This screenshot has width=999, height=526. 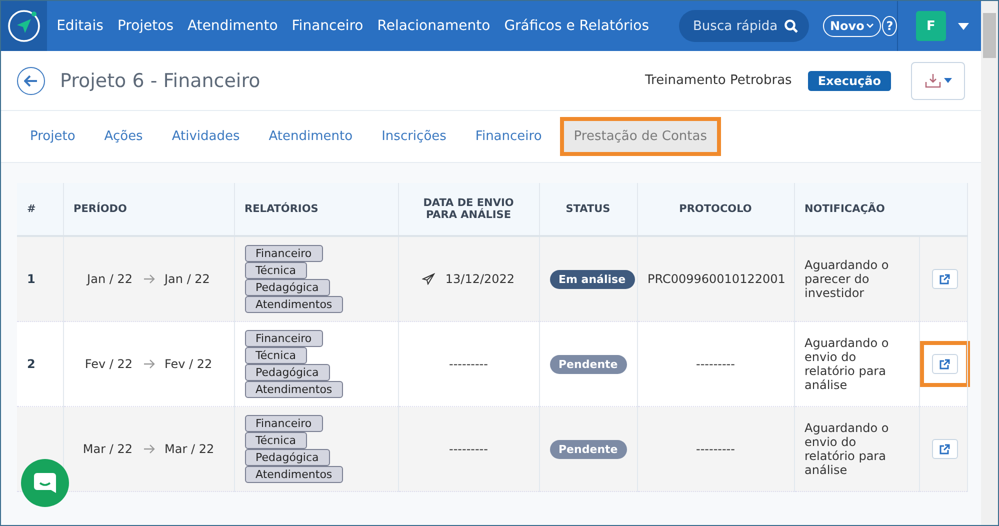 I want to click on tab: Ações, so click(x=123, y=136).